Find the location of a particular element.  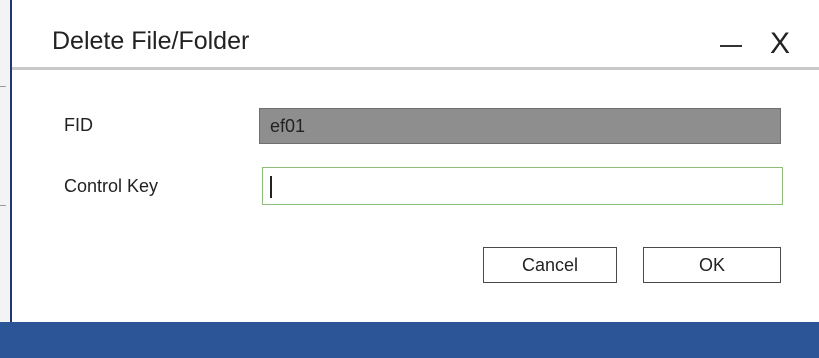

dialog-title: Delete File/Folder is located at coordinates (151, 41).